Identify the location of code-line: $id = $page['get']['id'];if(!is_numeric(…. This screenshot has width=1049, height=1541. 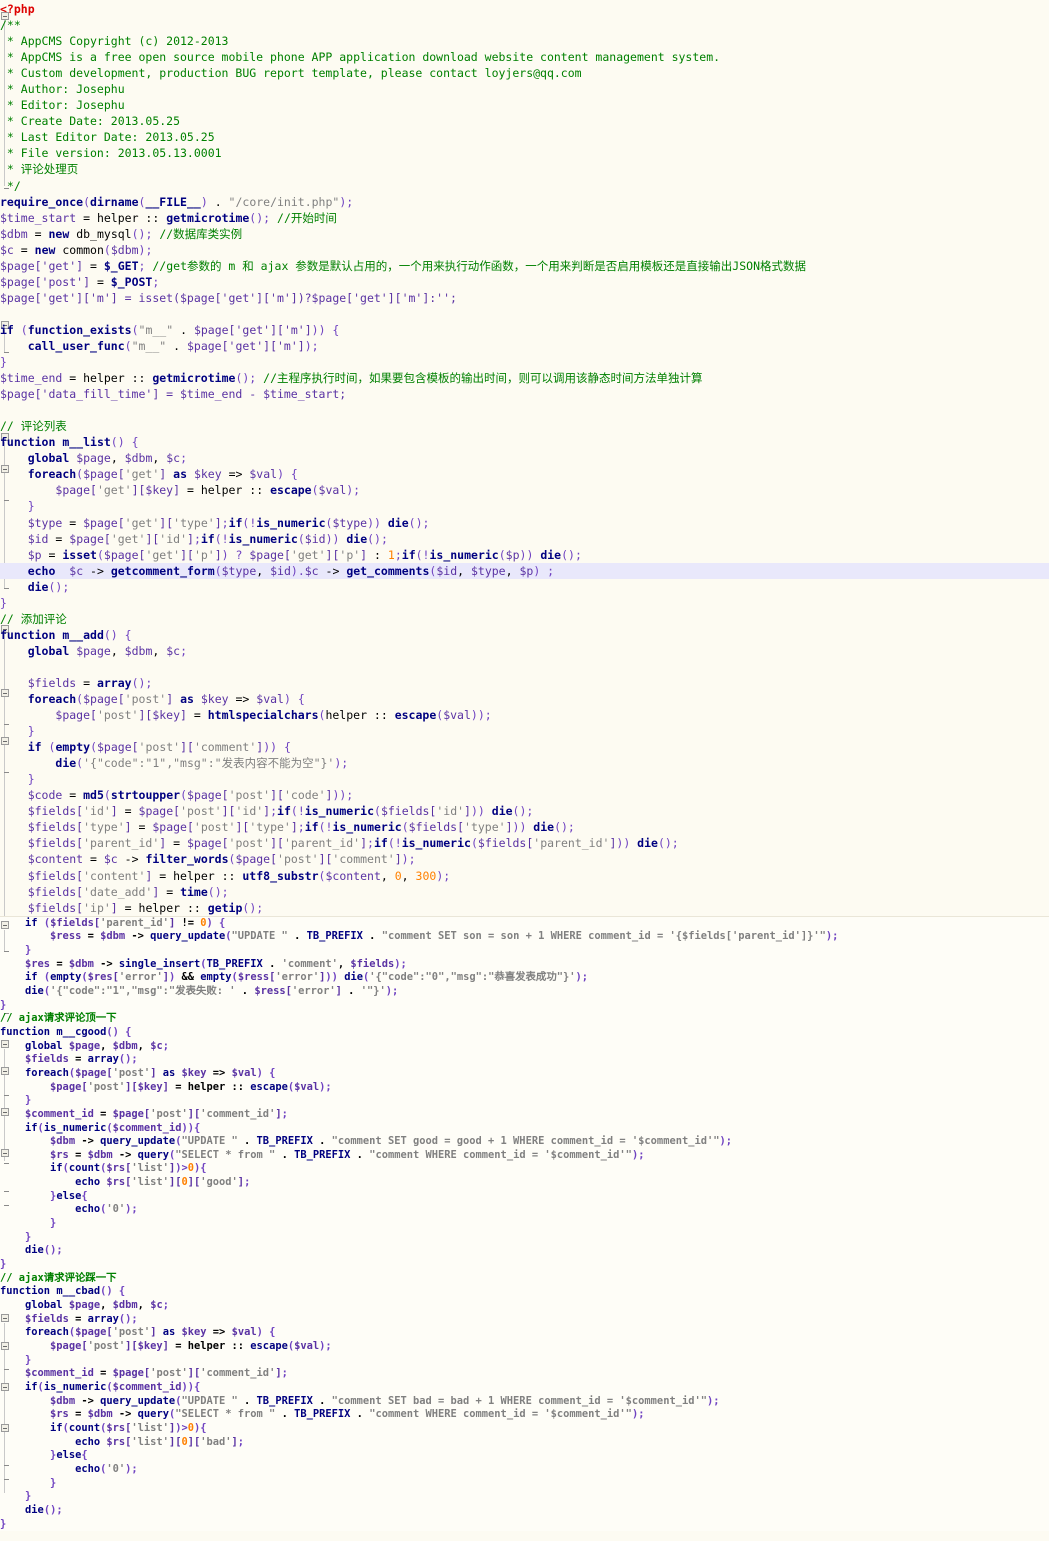
(524, 539).